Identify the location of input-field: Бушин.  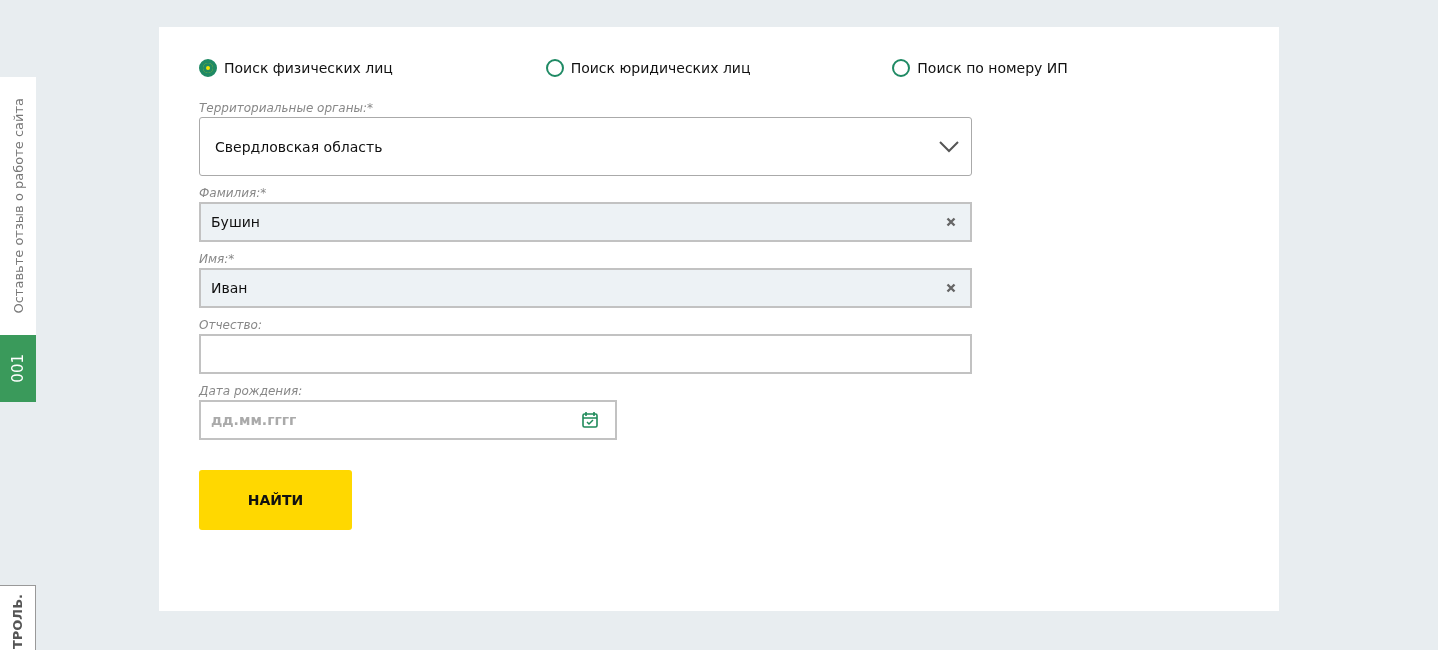
(585, 222).